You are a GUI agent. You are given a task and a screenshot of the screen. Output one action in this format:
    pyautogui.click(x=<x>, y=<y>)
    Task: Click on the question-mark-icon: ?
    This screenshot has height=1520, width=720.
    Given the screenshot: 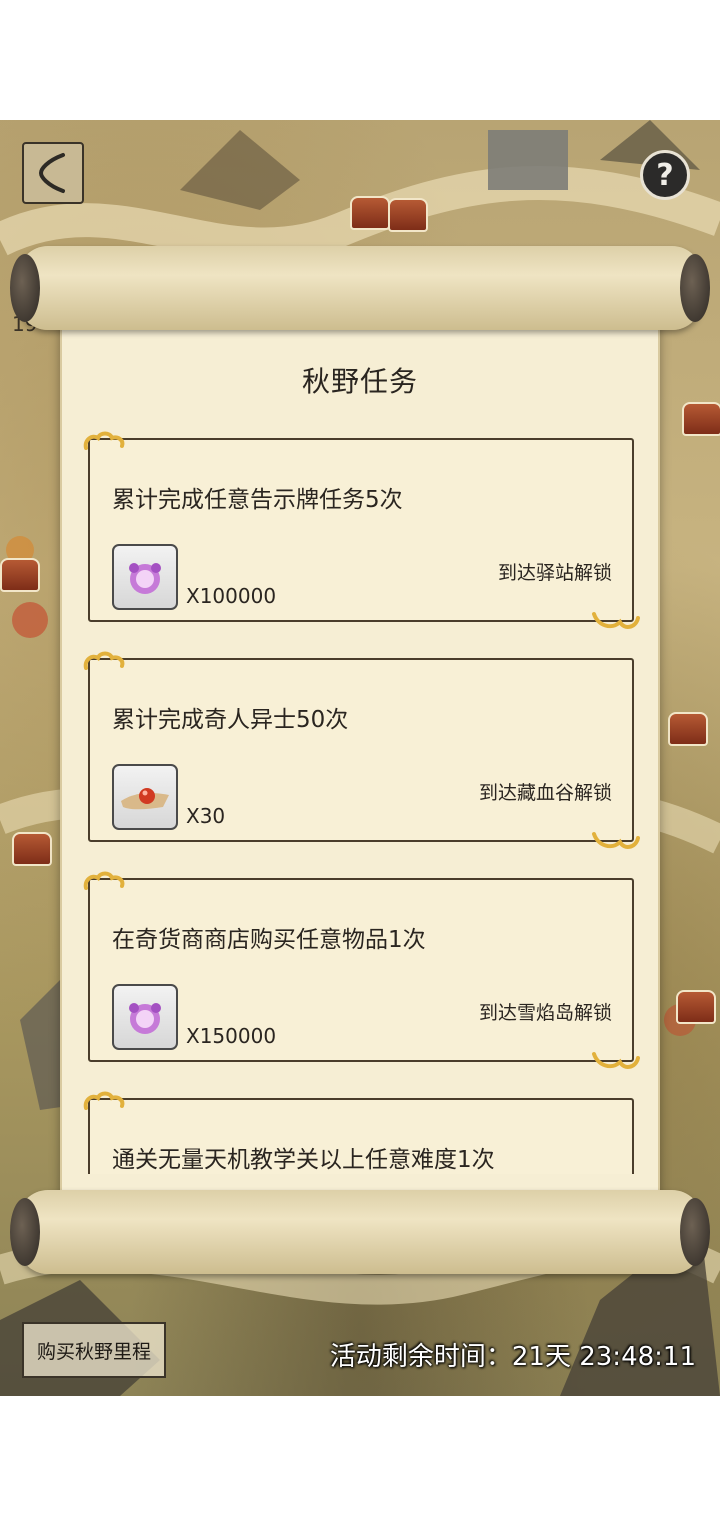 What is the action you would take?
    pyautogui.click(x=665, y=175)
    